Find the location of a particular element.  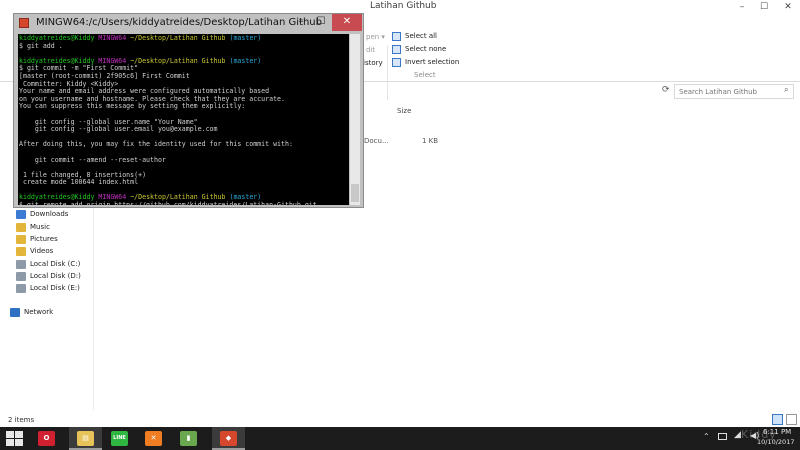

show-hidden-icons-icon: ⌃ is located at coordinates (706, 436).